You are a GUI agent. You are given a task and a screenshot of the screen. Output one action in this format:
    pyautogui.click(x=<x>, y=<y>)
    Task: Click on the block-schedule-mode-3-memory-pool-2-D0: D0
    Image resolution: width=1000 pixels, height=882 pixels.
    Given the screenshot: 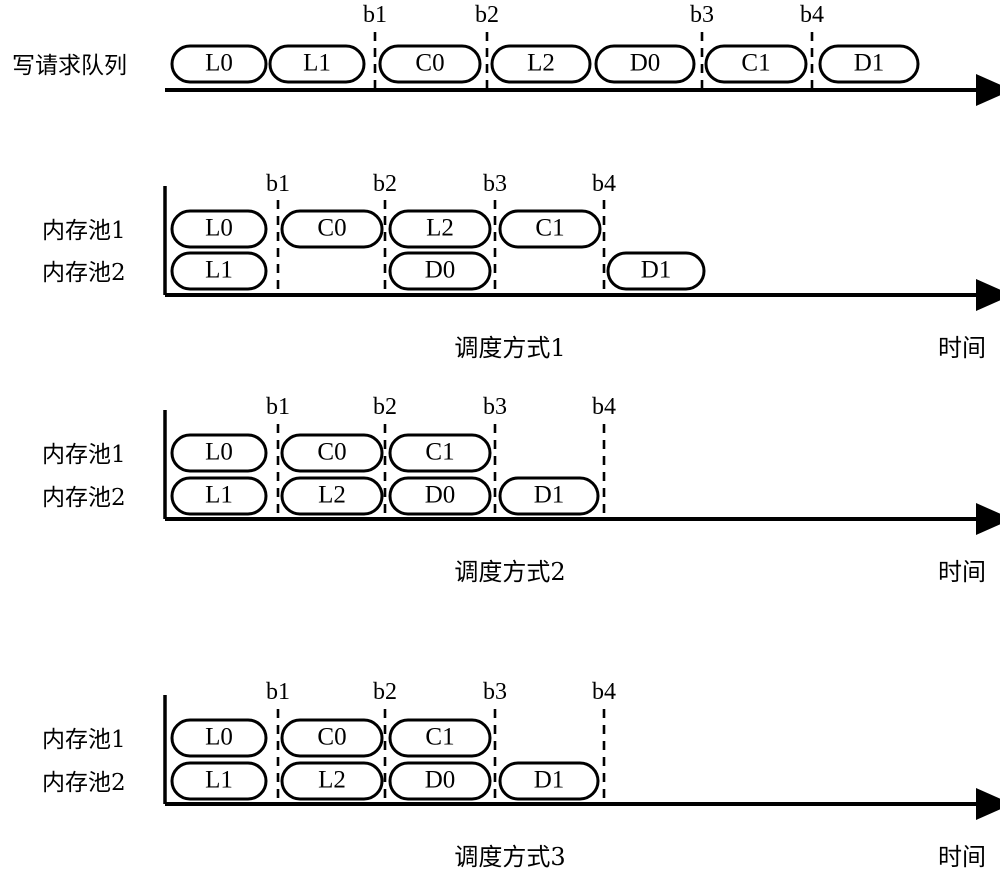 What is the action you would take?
    pyautogui.click(x=440, y=781)
    